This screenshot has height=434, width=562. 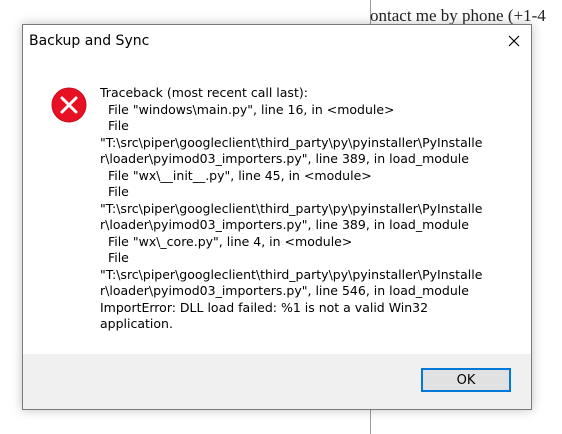 What do you see at coordinates (466, 380) in the screenshot?
I see `ok-button: OK` at bounding box center [466, 380].